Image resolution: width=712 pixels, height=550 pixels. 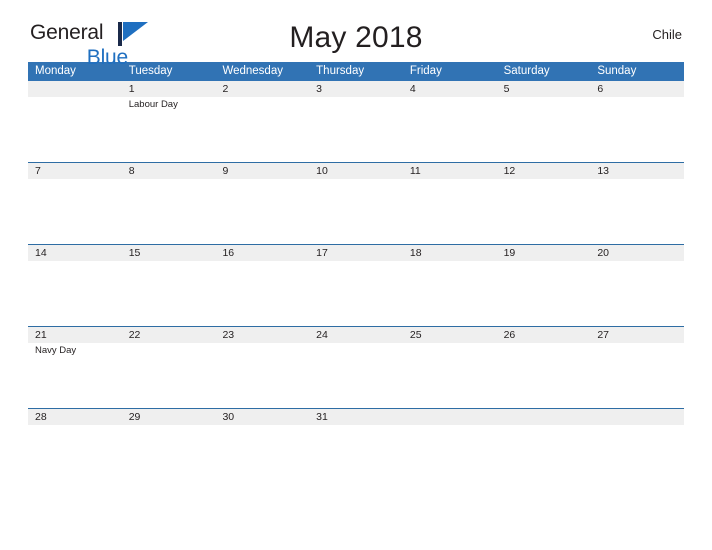 What do you see at coordinates (544, 335) in the screenshot?
I see `date-number: 26` at bounding box center [544, 335].